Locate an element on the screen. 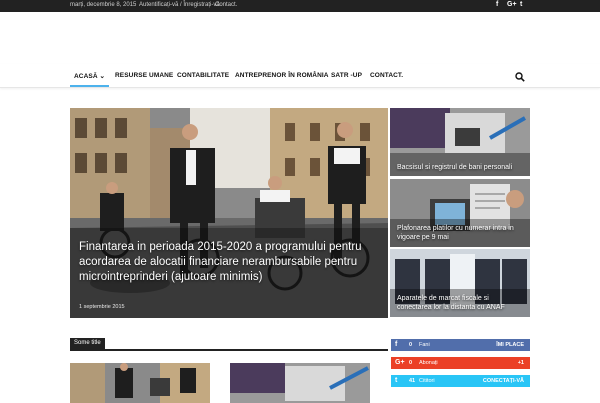 The width and height of the screenshot is (600, 403). twitter-count: 41 is located at coordinates (412, 381).